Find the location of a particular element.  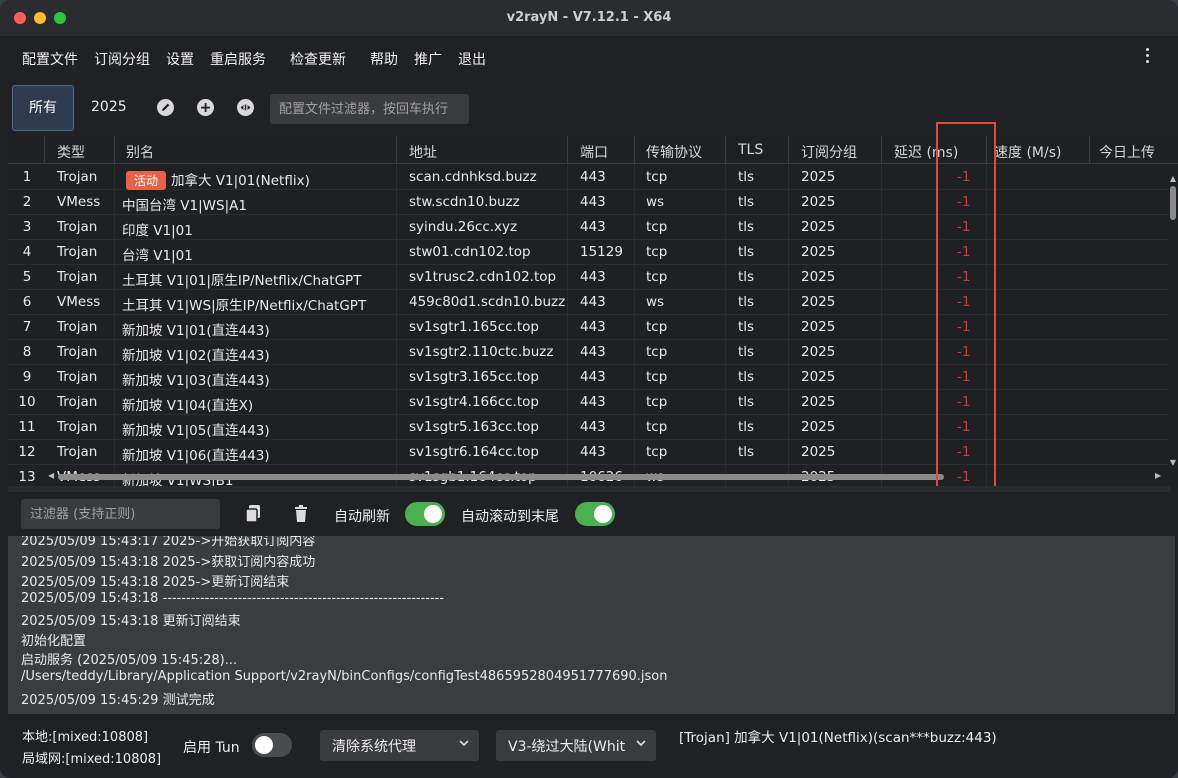

row-number: 4 is located at coordinates (27, 252).